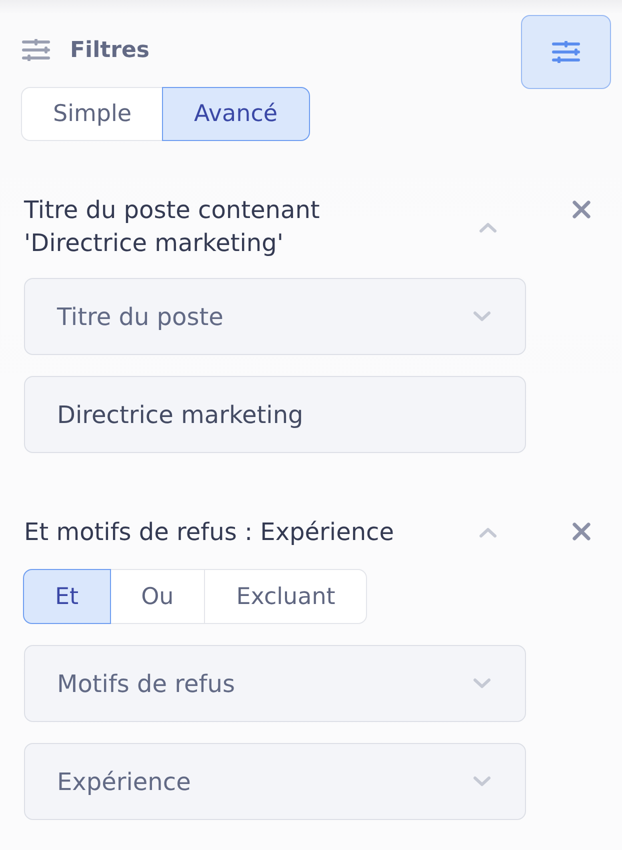  What do you see at coordinates (110, 50) in the screenshot?
I see `panel-title: Filtres` at bounding box center [110, 50].